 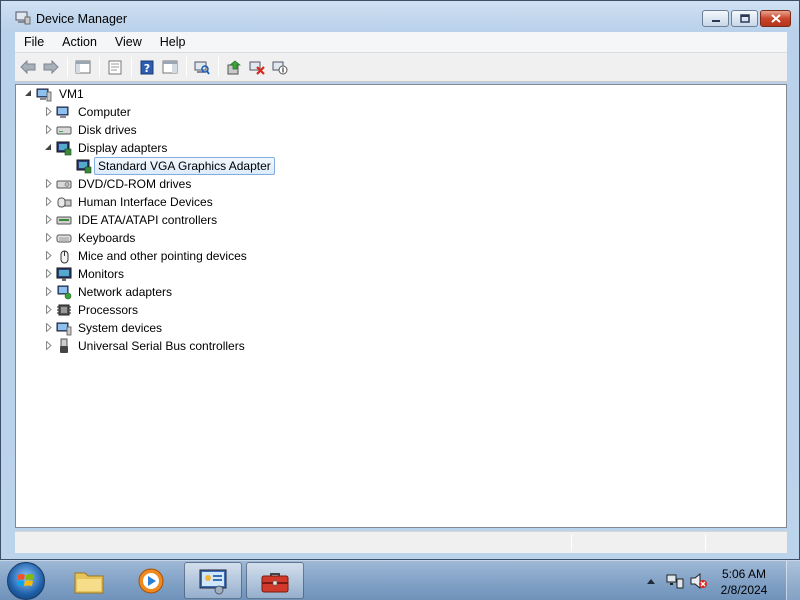 I want to click on device-manager-icon, so click(x=23, y=18).